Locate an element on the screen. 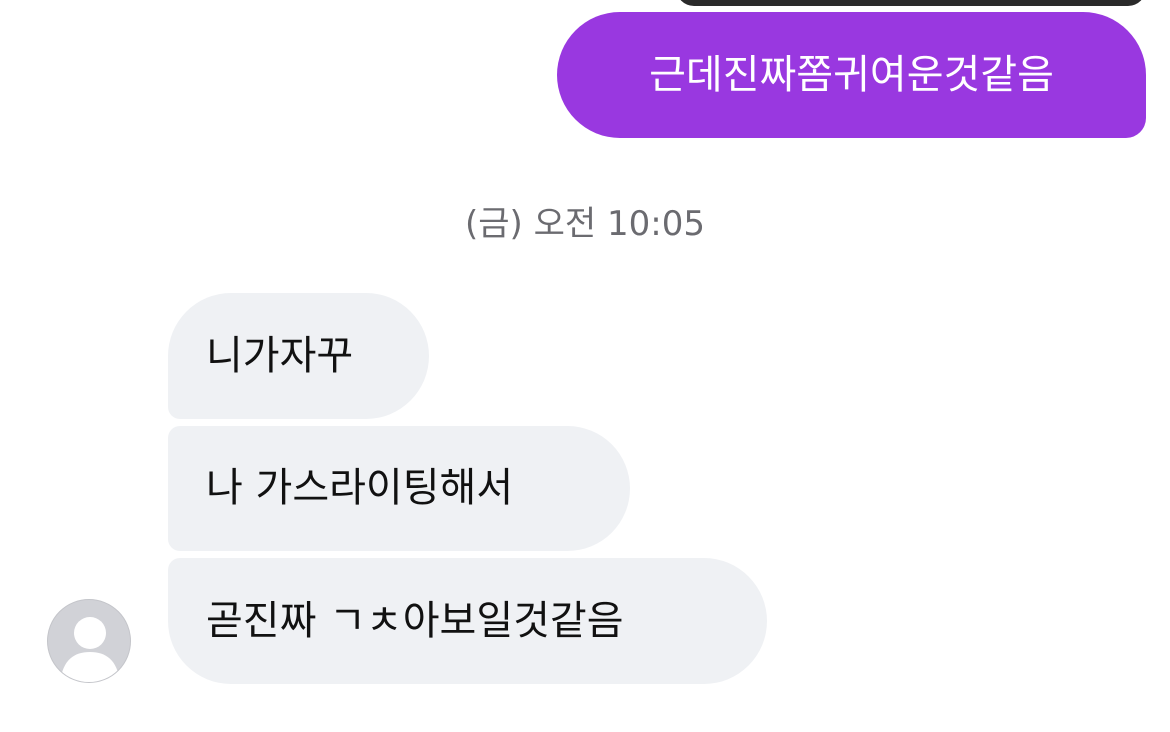 Image resolution: width=1170 pixels, height=732 pixels. avatar is located at coordinates (89, 641).